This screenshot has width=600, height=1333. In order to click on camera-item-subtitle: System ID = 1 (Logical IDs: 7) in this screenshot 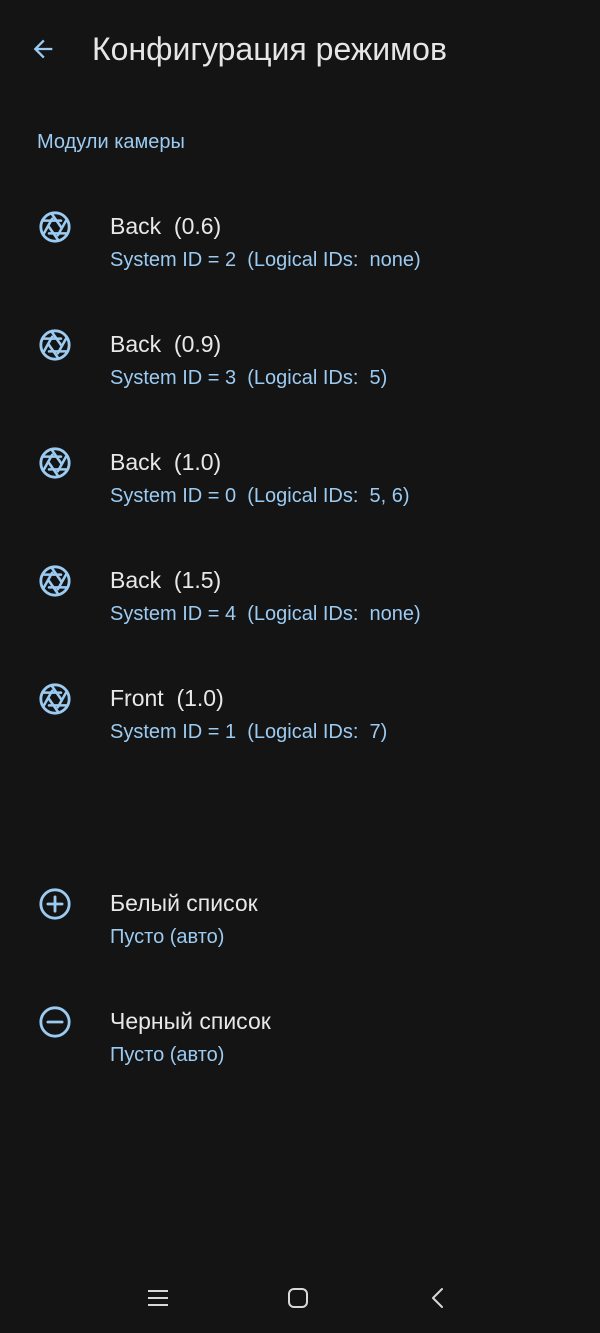, I will do `click(249, 732)`.